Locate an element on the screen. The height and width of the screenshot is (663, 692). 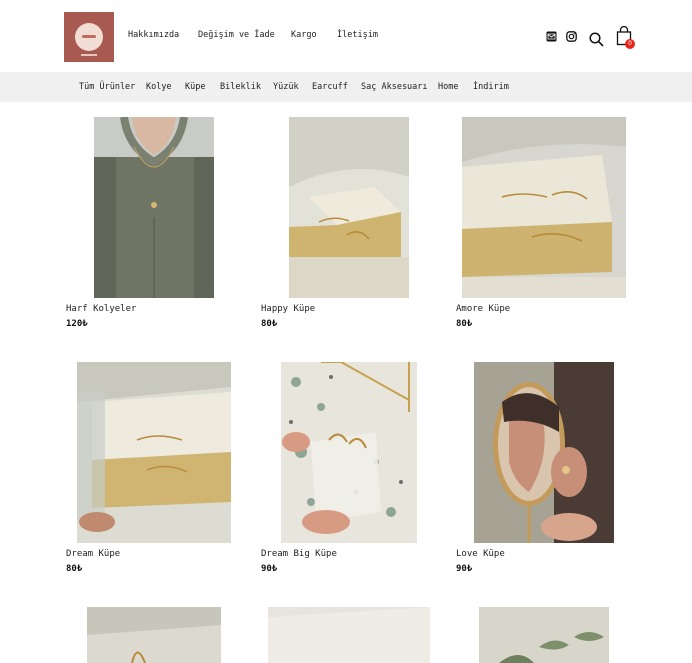
product-name: Harf Kolyeler is located at coordinates (101, 309).